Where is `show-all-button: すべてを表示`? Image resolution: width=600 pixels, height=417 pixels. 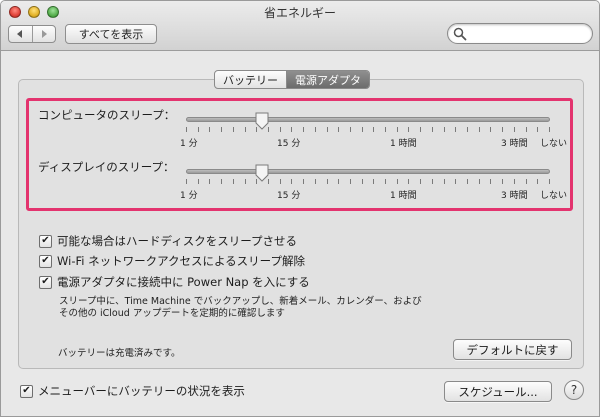
show-all-button: すべてを表示 is located at coordinates (111, 34).